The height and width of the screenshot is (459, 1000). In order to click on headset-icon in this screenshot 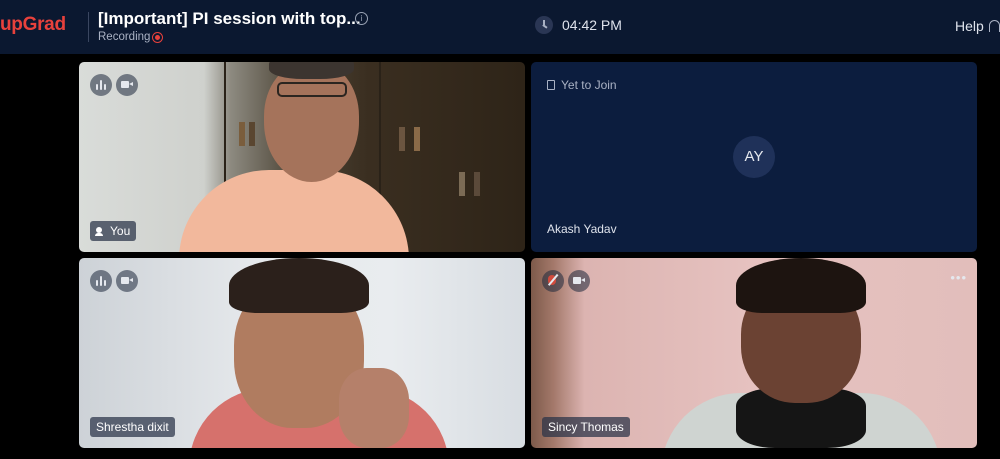, I will do `click(994, 26)`.